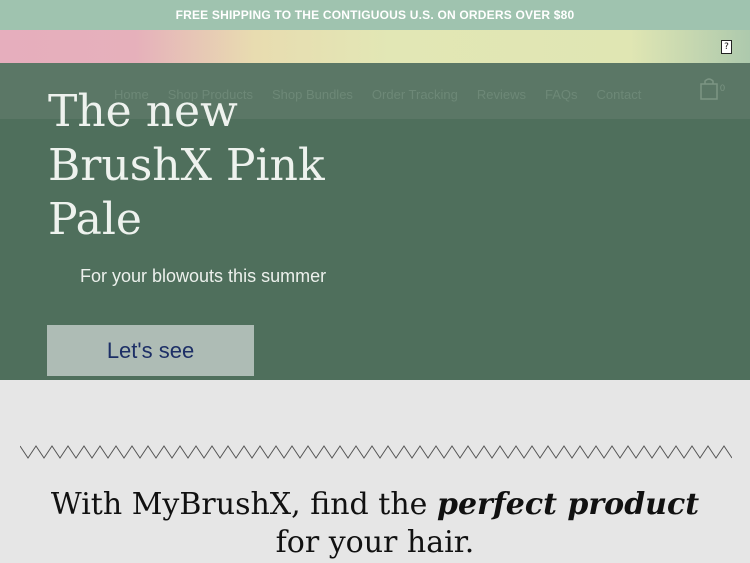 The width and height of the screenshot is (750, 563). What do you see at coordinates (186, 165) in the screenshot?
I see `hero-title: The new BrushX Pink Pale` at bounding box center [186, 165].